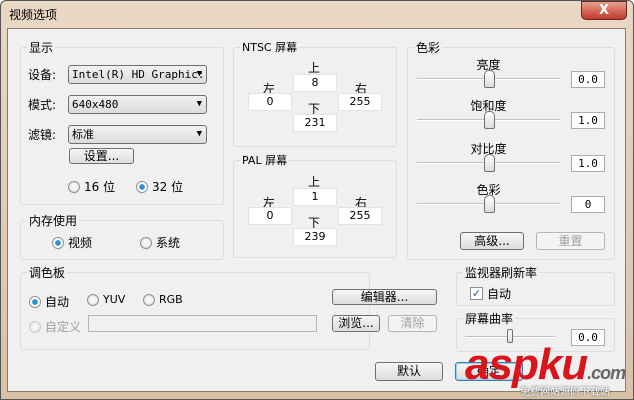 The height and width of the screenshot is (400, 634). What do you see at coordinates (588, 204) in the screenshot?
I see `slider-value: 0` at bounding box center [588, 204].